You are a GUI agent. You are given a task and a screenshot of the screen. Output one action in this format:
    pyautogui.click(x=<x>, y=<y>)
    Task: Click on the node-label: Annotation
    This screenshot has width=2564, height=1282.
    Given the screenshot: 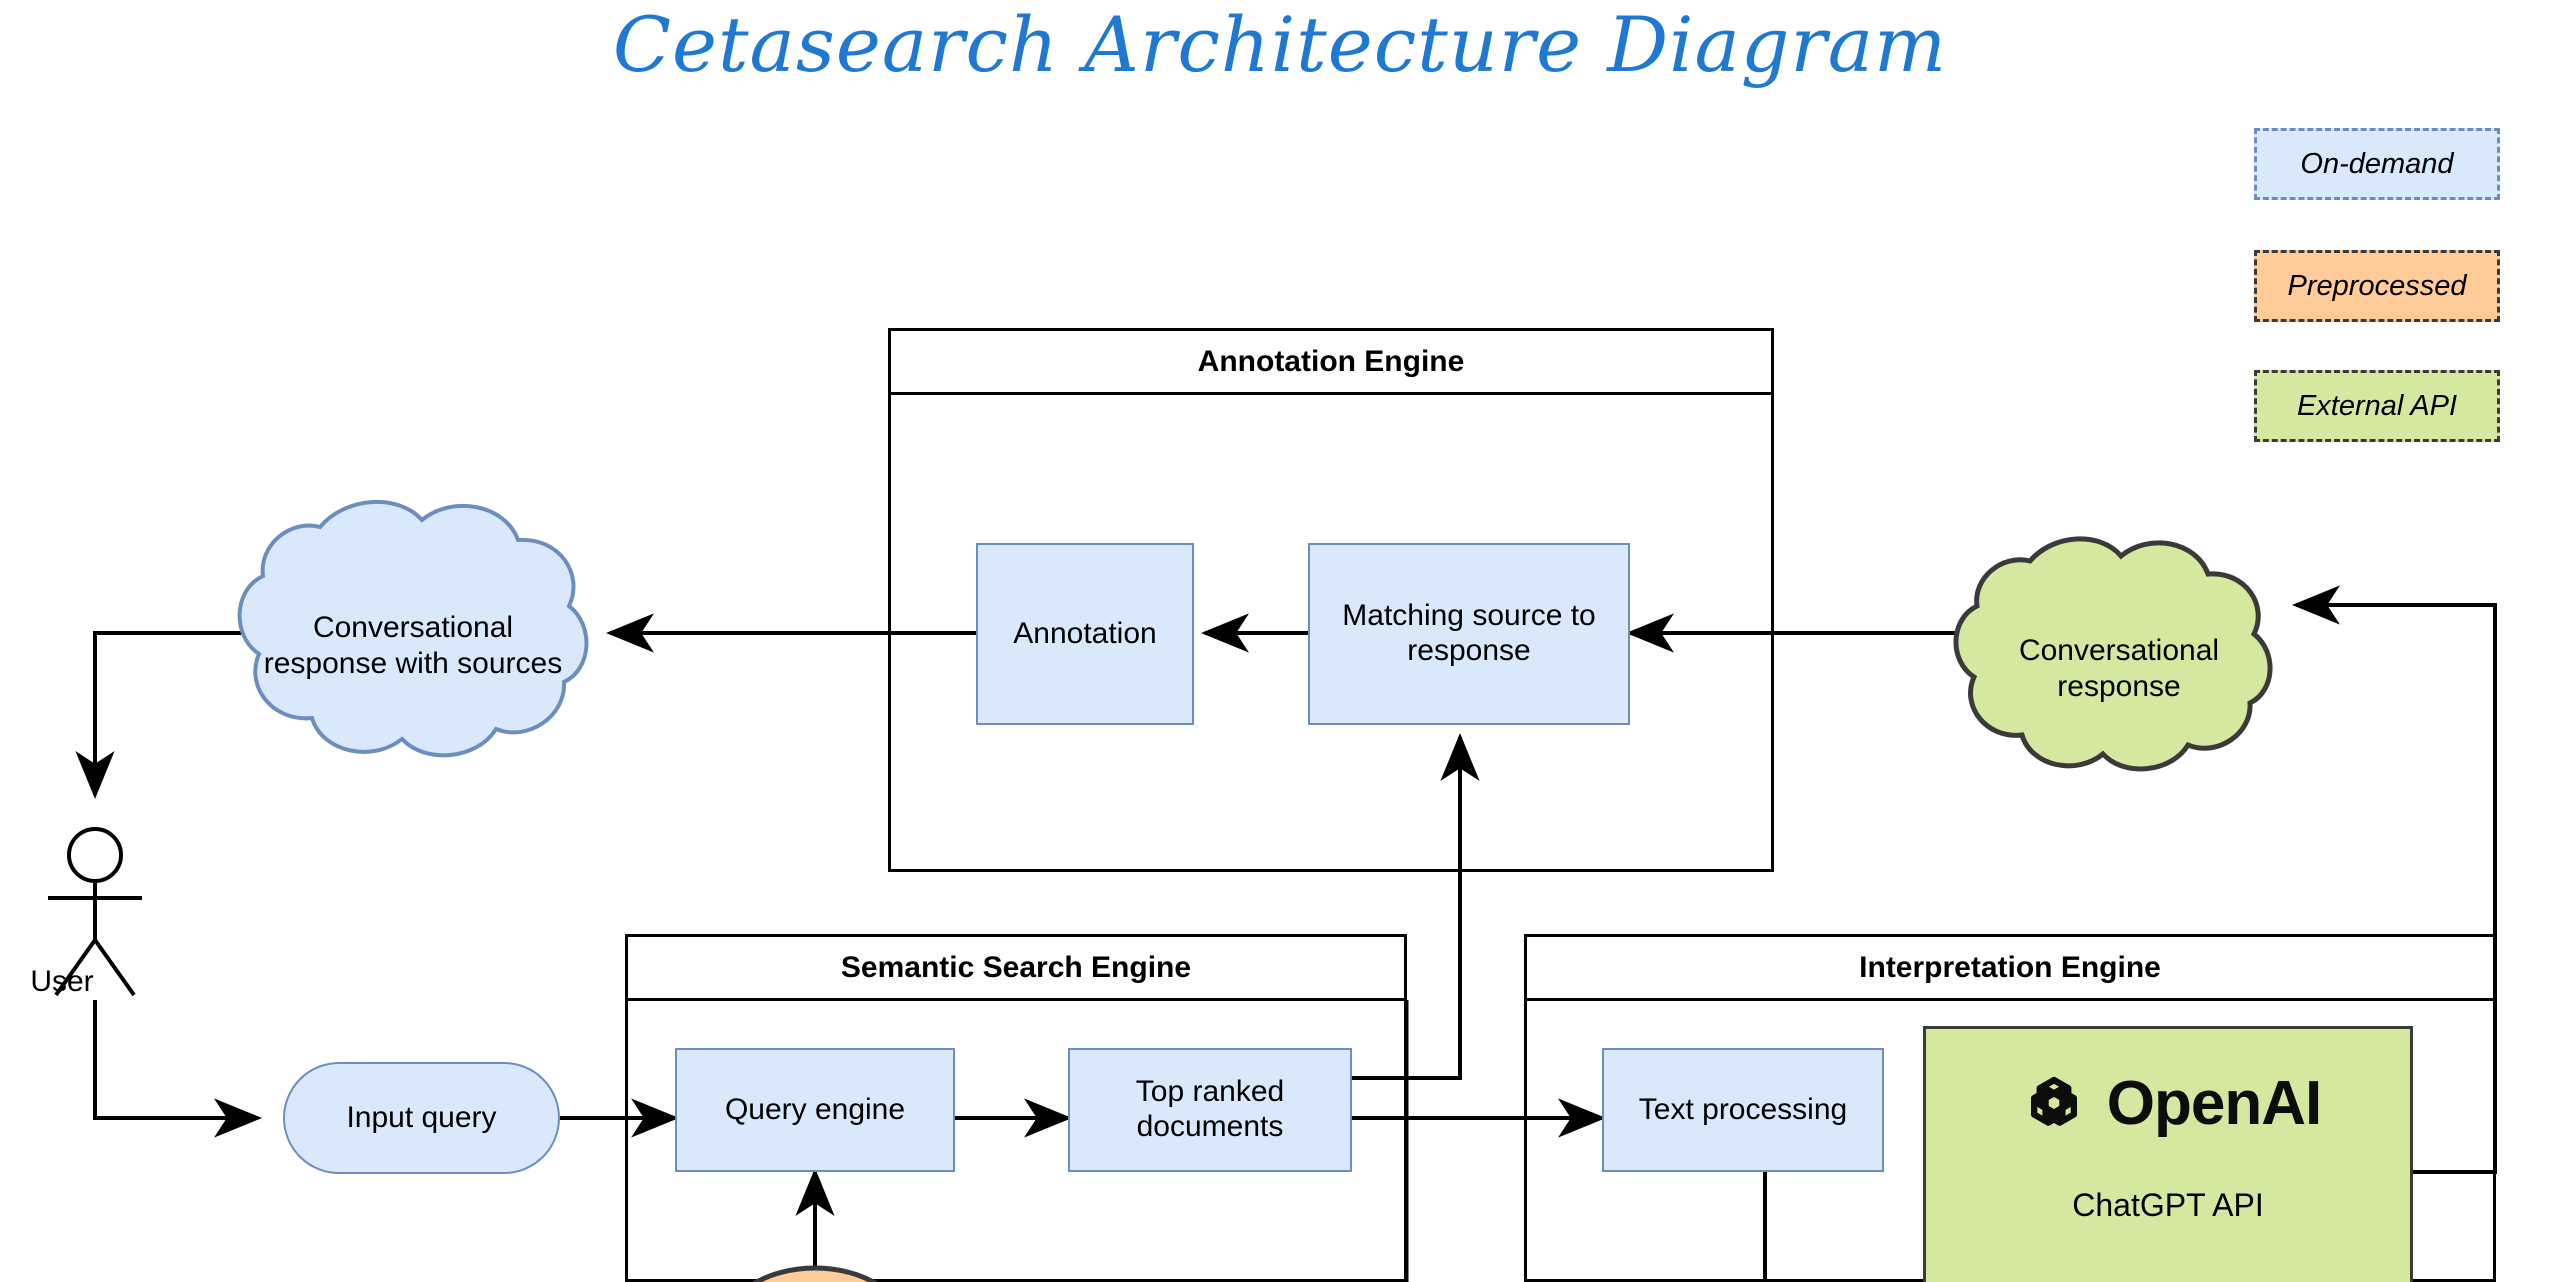 What is the action you would take?
    pyautogui.click(x=1085, y=633)
    